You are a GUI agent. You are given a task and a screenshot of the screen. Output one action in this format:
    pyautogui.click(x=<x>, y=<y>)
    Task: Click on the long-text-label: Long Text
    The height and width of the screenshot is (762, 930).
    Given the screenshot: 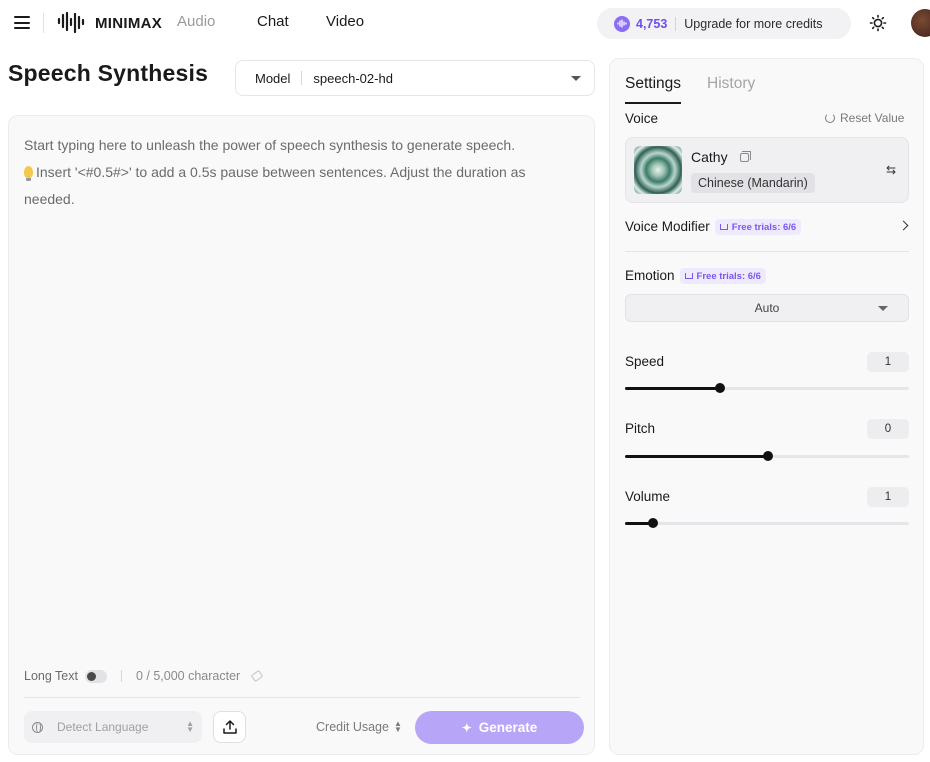 What is the action you would take?
    pyautogui.click(x=51, y=676)
    